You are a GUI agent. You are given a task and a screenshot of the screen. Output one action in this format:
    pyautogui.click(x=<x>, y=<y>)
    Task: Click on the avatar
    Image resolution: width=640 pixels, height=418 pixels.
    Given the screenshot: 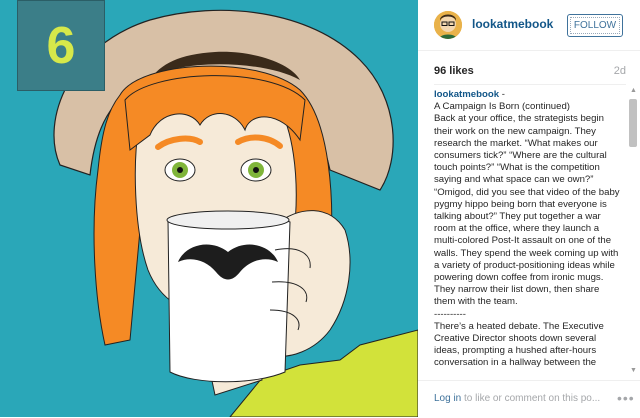 What is the action you would take?
    pyautogui.click(x=448, y=25)
    